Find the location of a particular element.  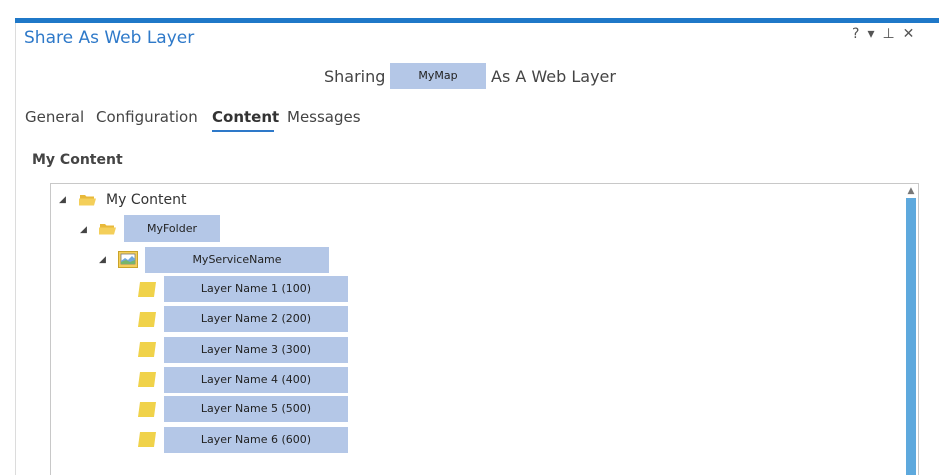

tree-layer-label: Layer Name 4 (400) is located at coordinates (256, 380).